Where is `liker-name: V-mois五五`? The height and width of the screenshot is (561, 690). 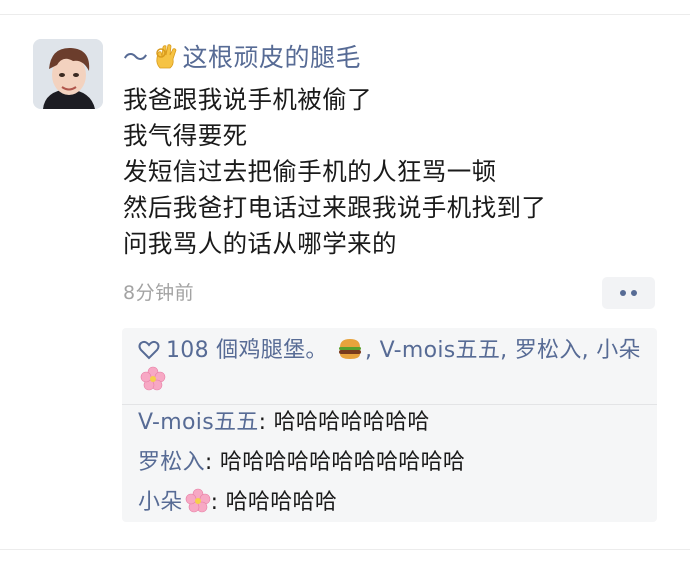 liker-name: V-mois五五 is located at coordinates (440, 350).